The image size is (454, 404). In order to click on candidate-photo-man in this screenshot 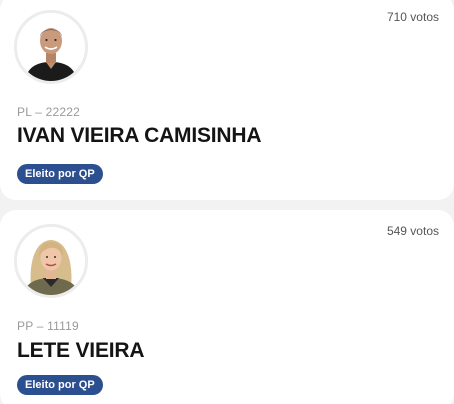, I will do `click(51, 47)`.